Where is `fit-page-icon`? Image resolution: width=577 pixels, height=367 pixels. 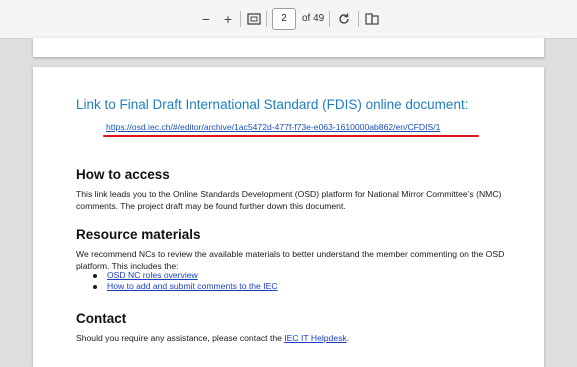 fit-page-icon is located at coordinates (254, 19).